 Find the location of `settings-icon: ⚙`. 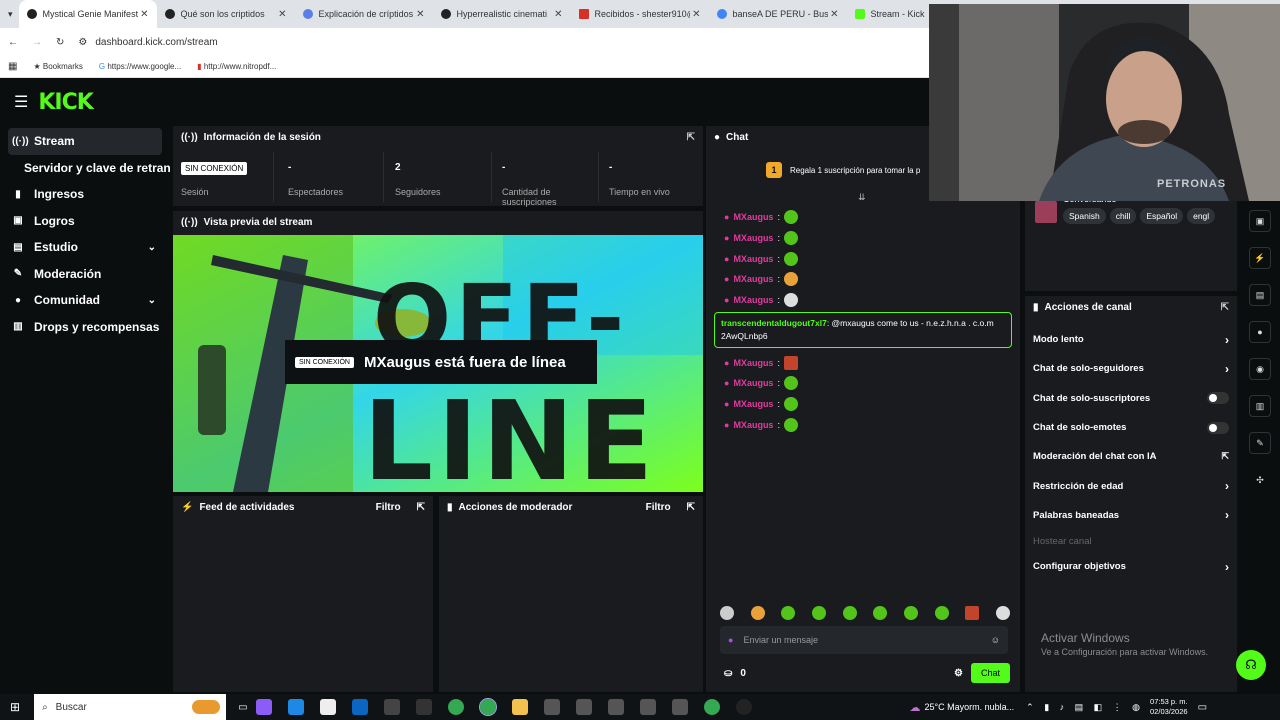

settings-icon: ⚙ is located at coordinates (958, 673).